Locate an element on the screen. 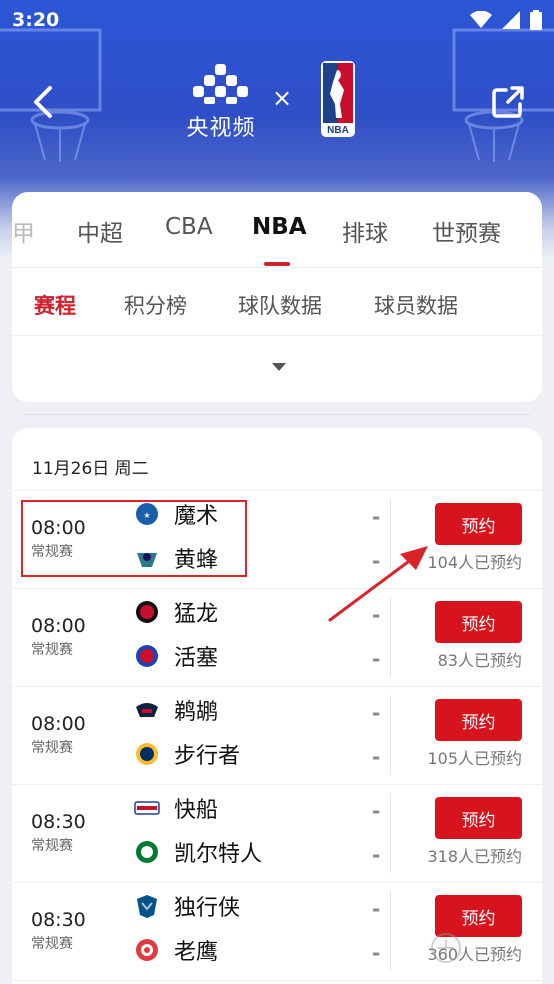 The image size is (554, 984). tab-volleyball: 排球 is located at coordinates (365, 231).